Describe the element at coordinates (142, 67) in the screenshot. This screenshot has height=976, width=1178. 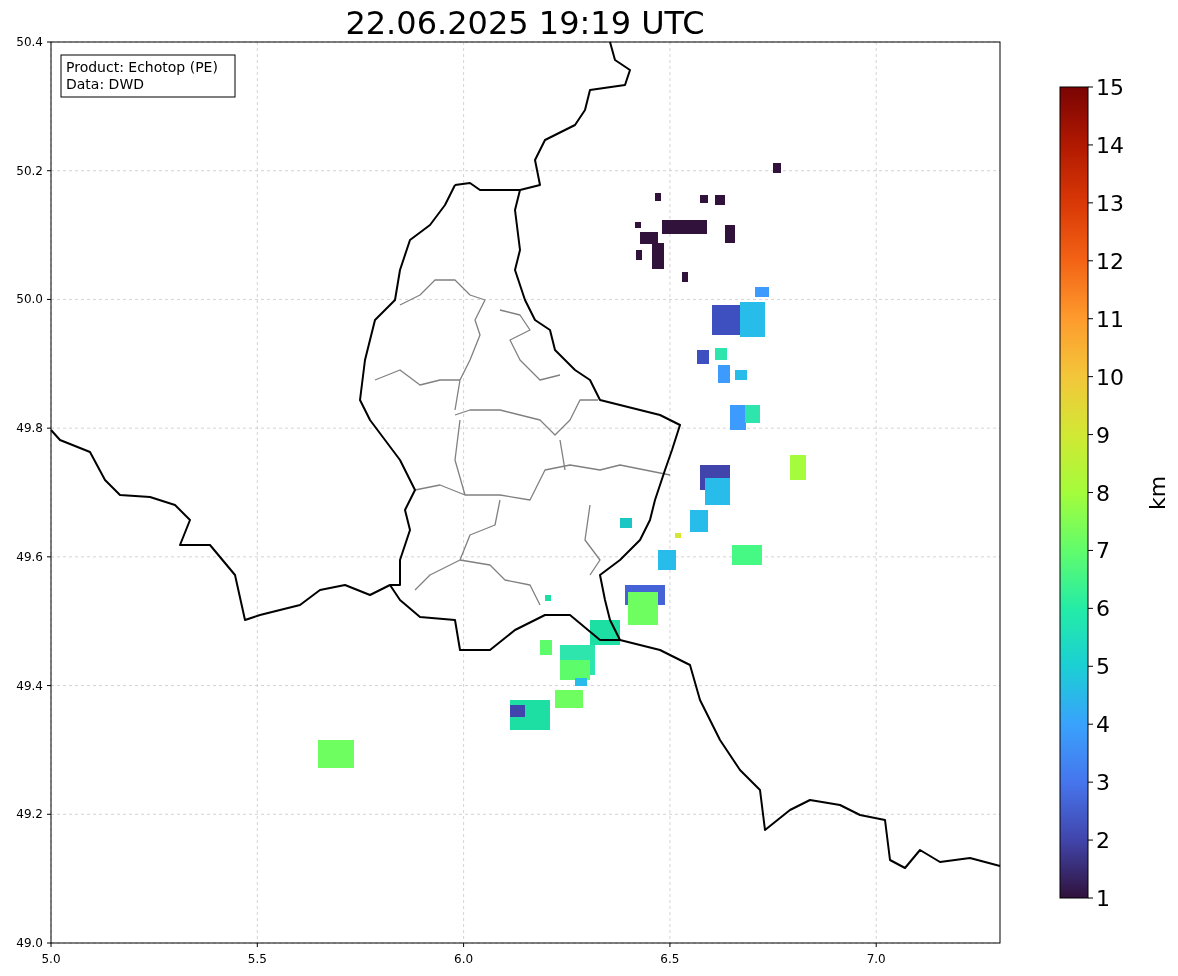
I see `info-text: Product: Echotop (PE)` at that location.